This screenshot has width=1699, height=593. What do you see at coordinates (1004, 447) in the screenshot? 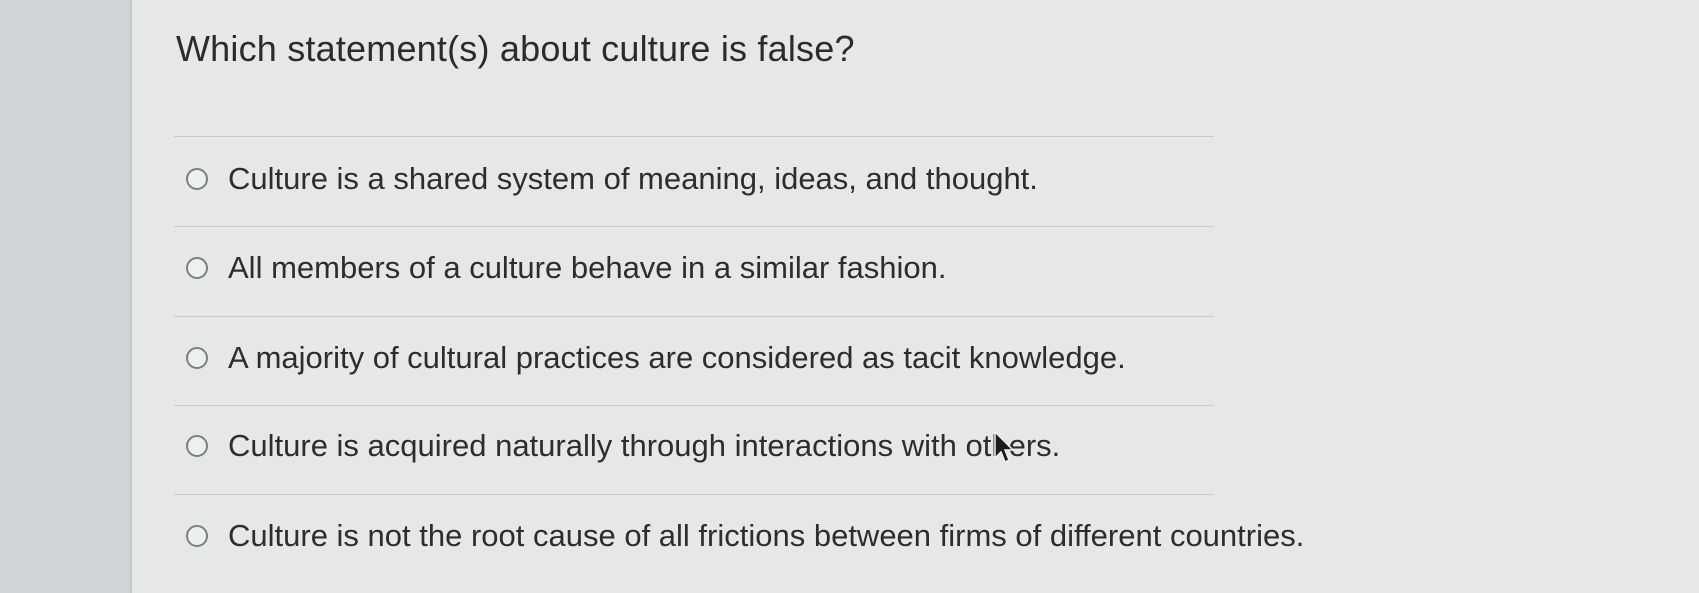
I see `mouse-pointer-icon` at bounding box center [1004, 447].